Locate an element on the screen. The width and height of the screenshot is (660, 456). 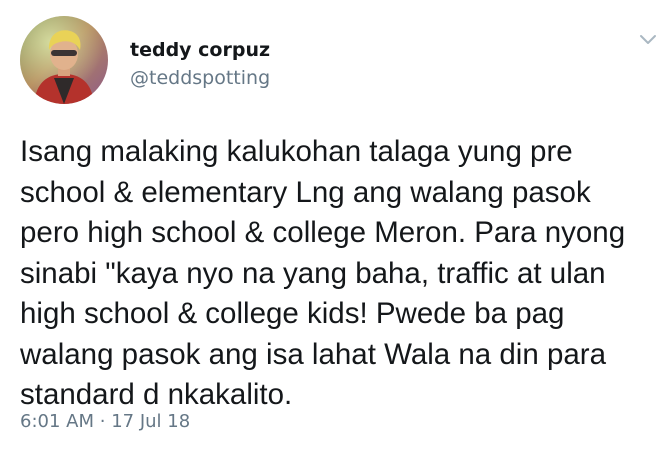
user-handle: @teddspotting is located at coordinates (200, 78).